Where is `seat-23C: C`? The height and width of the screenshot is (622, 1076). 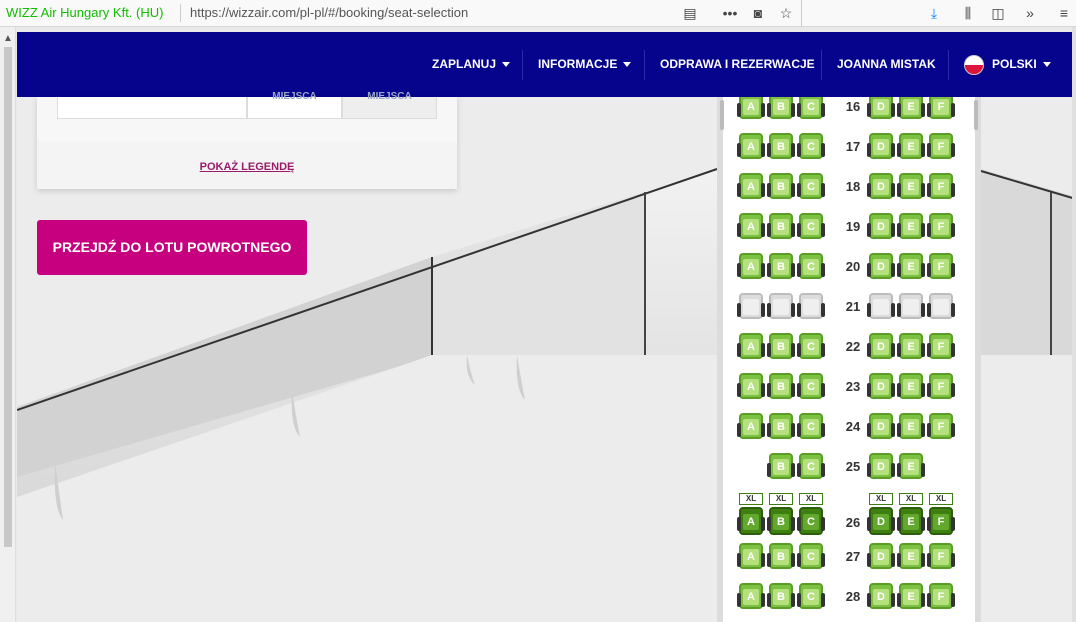
seat-23C: C is located at coordinates (811, 388).